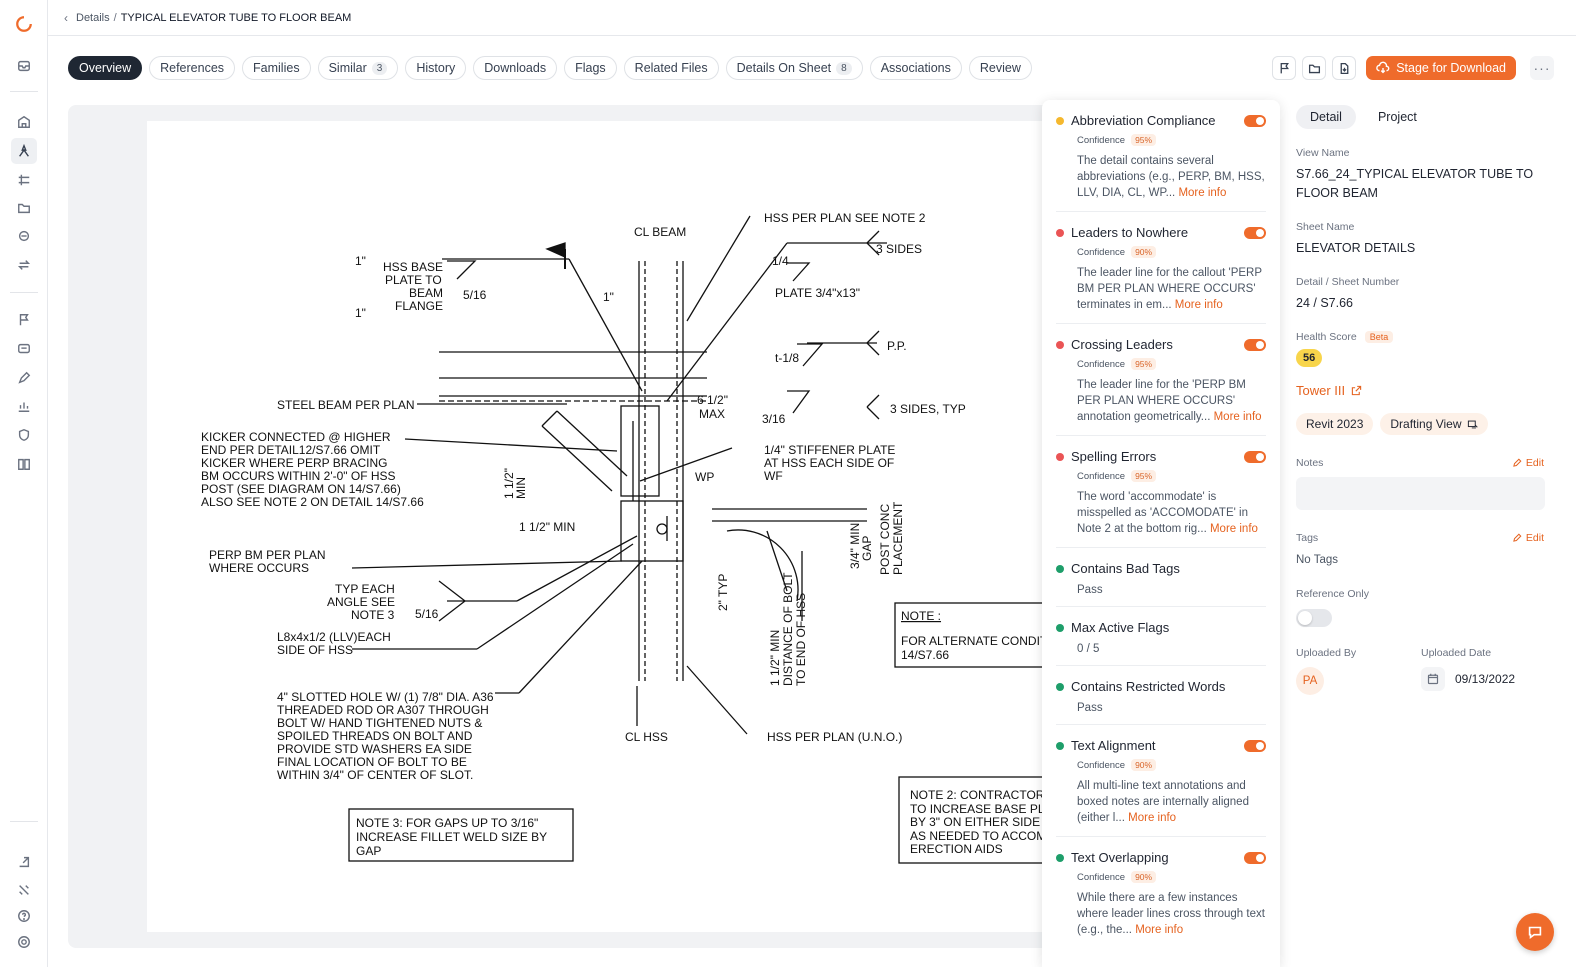 This screenshot has height=967, width=1576. Describe the element at coordinates (1000, 68) in the screenshot. I see `tab-review: Review` at that location.